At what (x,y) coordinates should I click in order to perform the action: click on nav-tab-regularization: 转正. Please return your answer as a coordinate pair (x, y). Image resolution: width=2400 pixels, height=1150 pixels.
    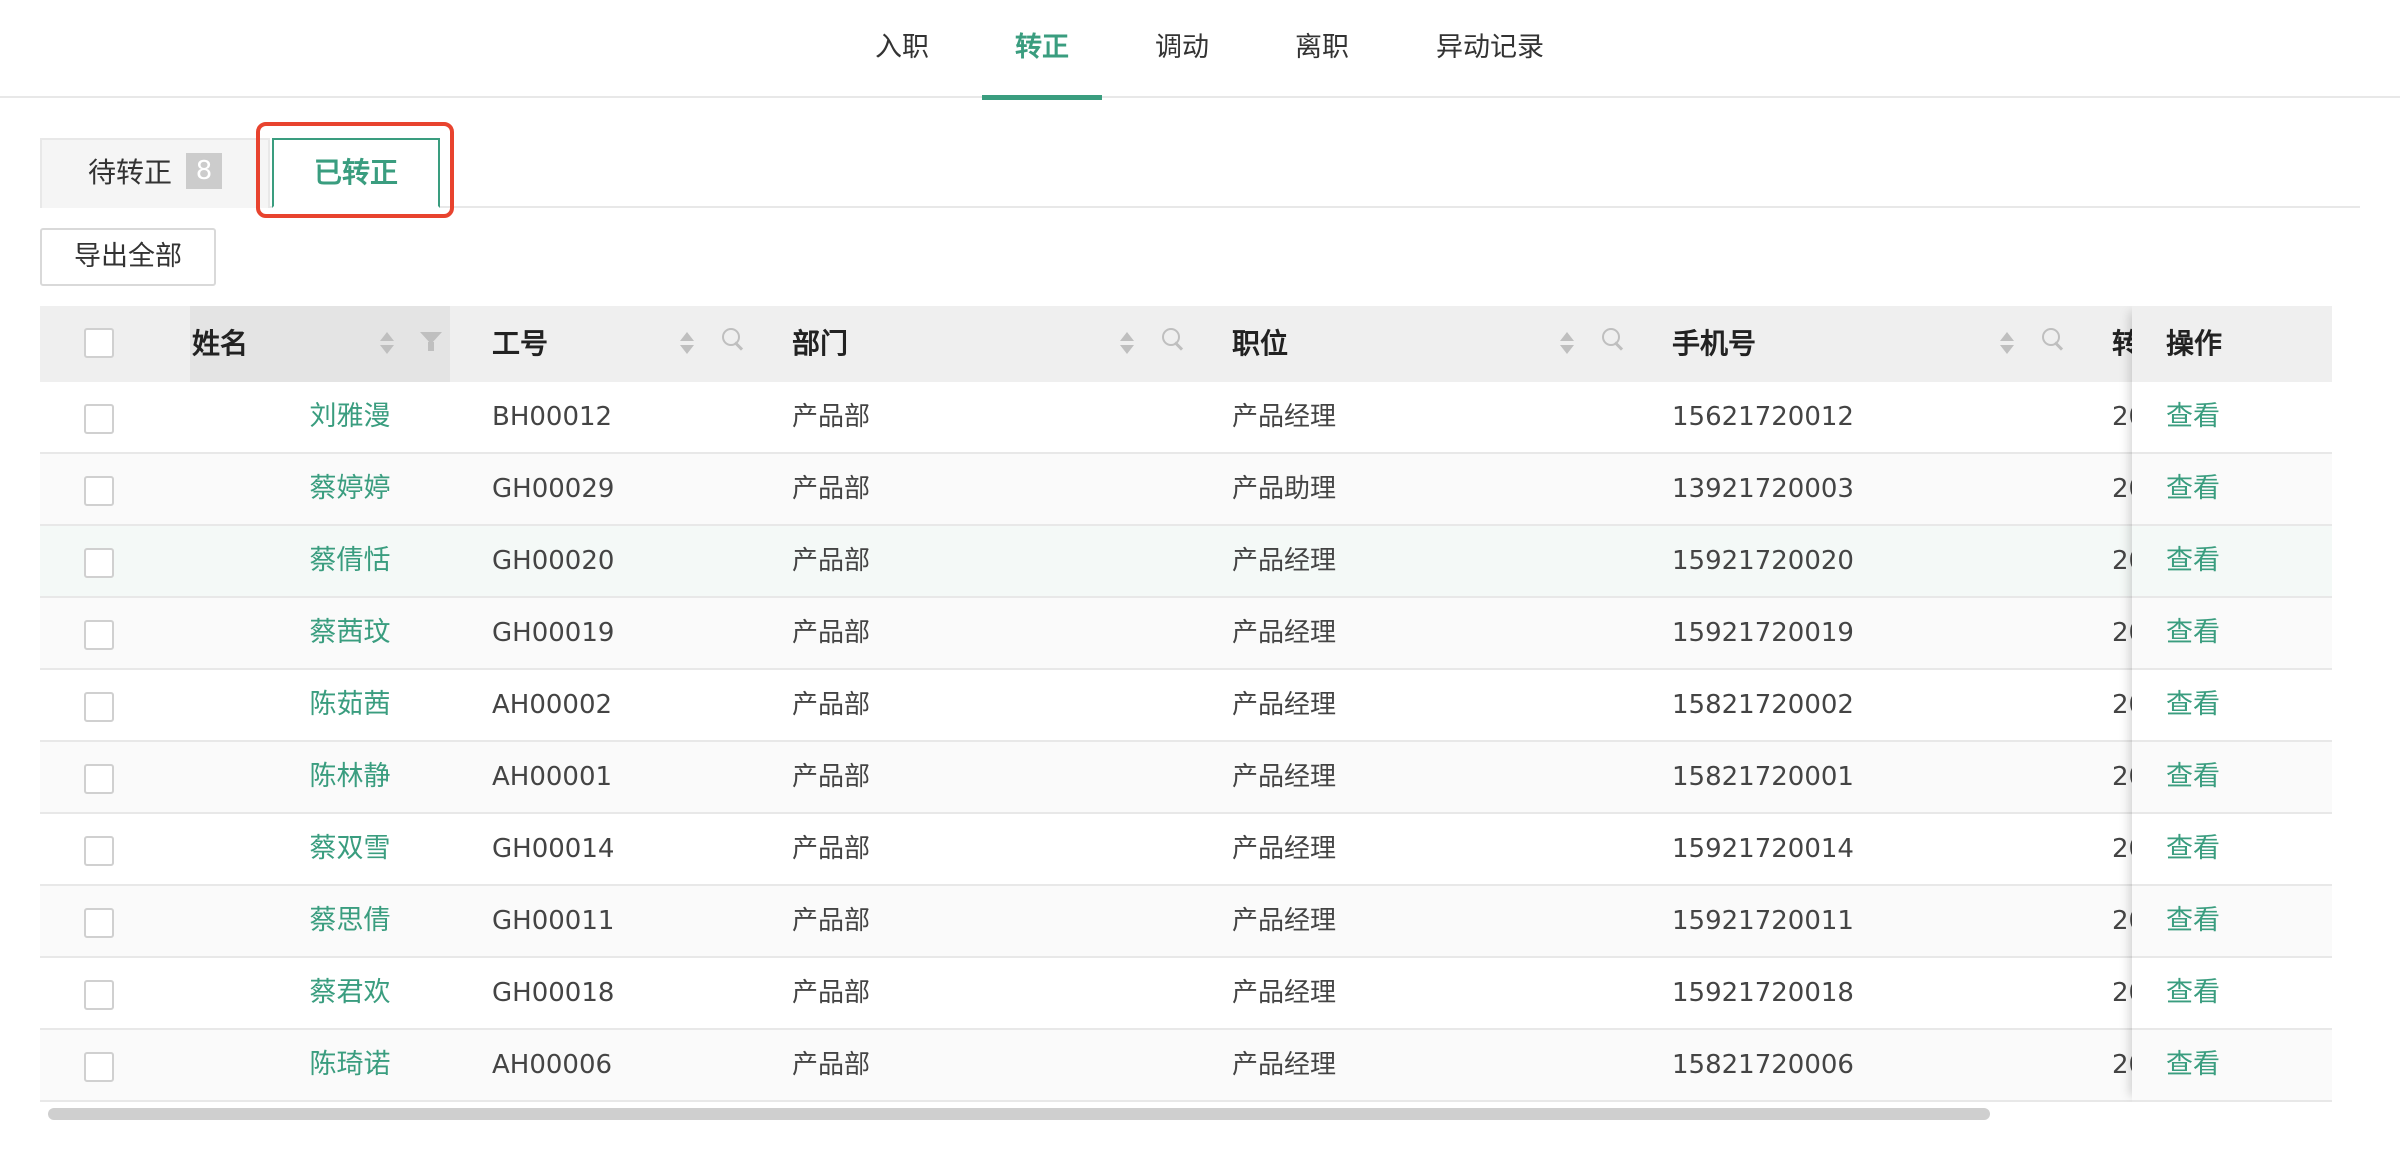
    Looking at the image, I should click on (1042, 50).